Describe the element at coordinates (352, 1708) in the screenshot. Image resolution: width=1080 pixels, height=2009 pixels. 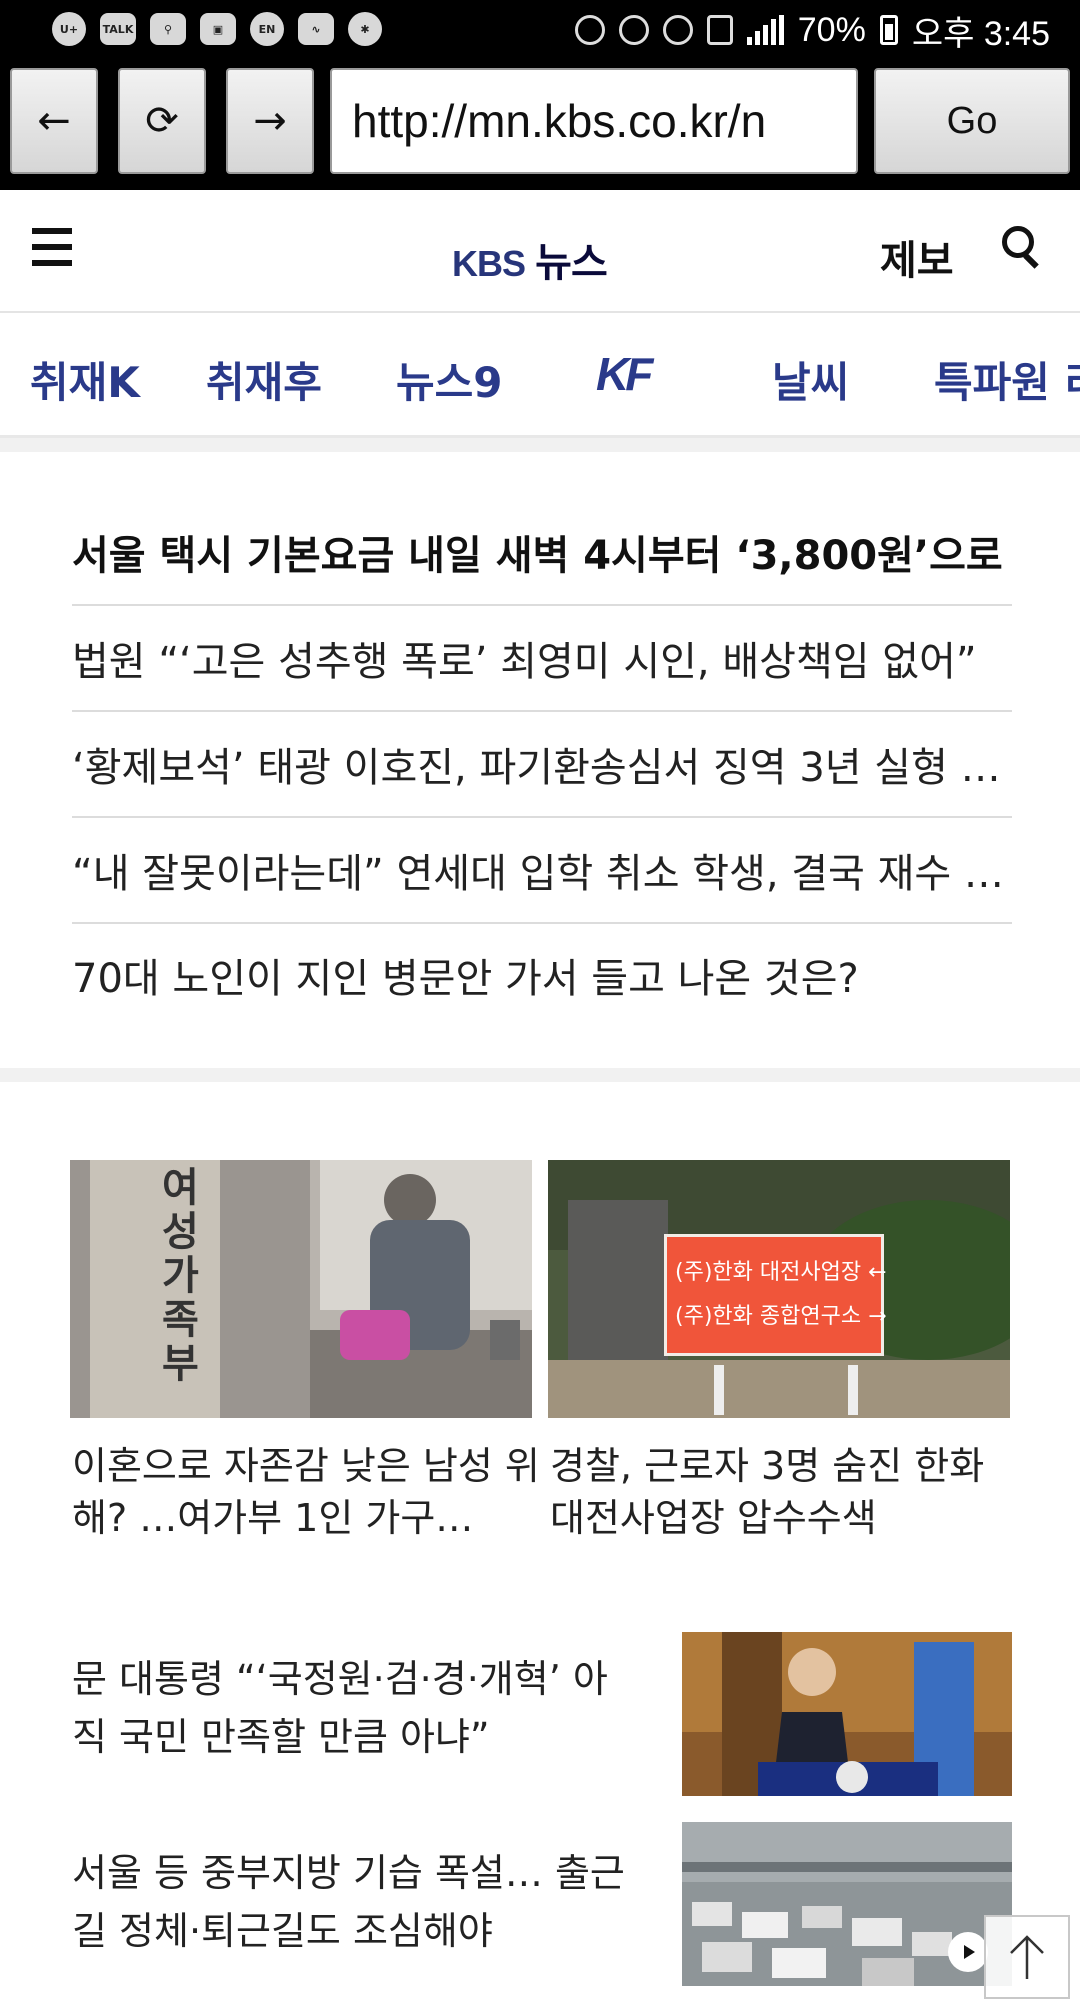
I see `side-story-title: 문 대통령 “‘국정원·검·경·개혁’ 아직 국민 만족할 만큼 아냐”` at that location.